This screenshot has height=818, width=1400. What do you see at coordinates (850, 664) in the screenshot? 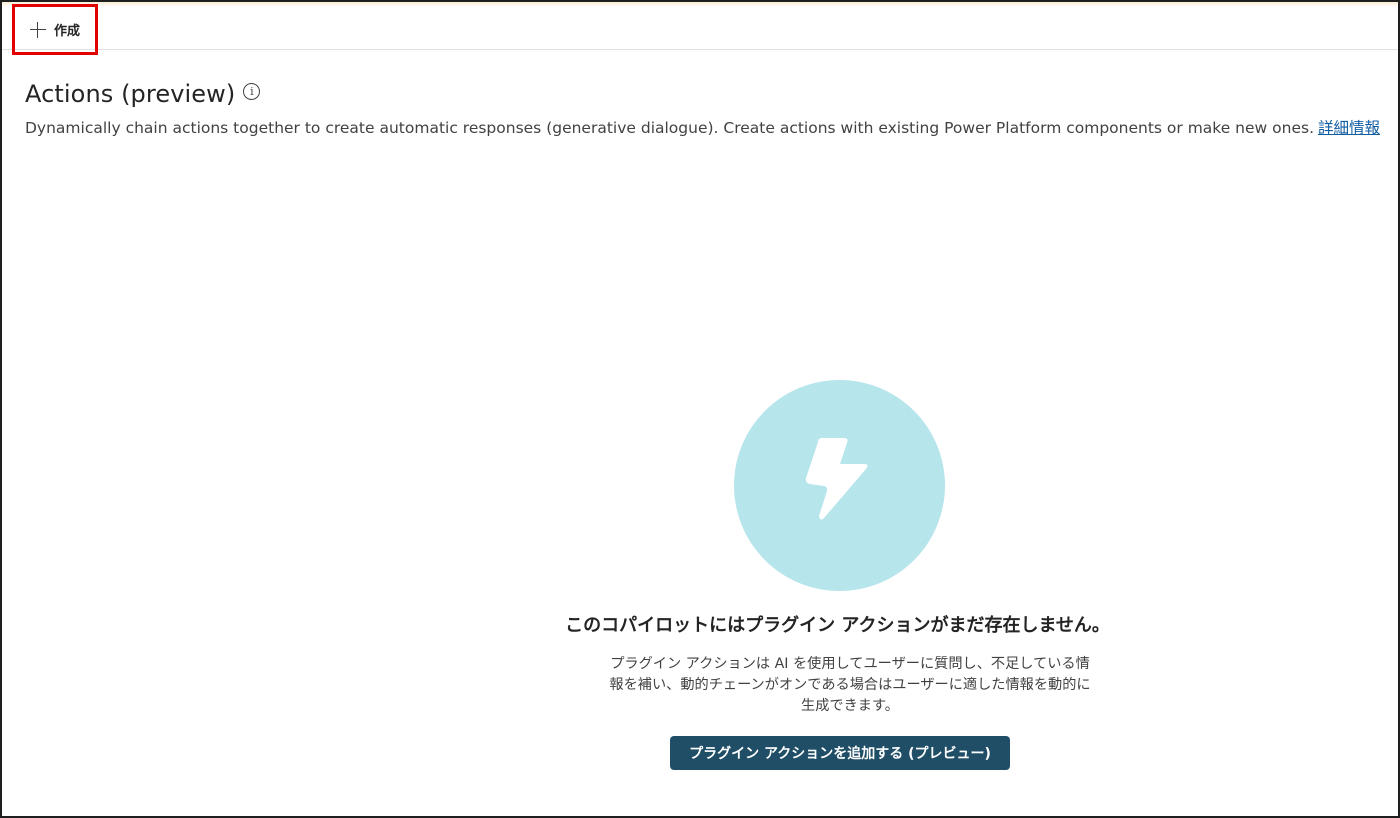
I see `empty-state-description-line: プラグイン アクションは AI を使用してユーザーに質問し、不足している情` at bounding box center [850, 664].